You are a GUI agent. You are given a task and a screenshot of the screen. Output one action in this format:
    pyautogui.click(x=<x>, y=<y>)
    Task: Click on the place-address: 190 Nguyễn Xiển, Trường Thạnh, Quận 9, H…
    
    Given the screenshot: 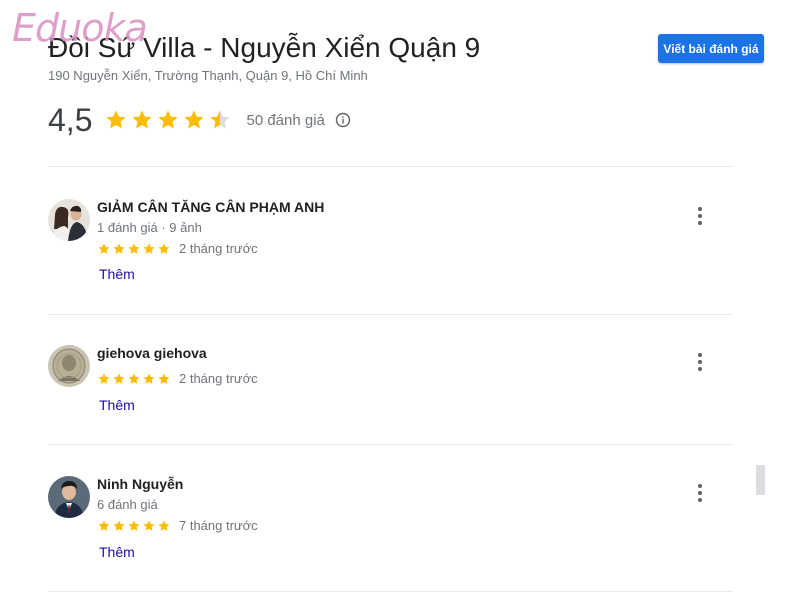 What is the action you would take?
    pyautogui.click(x=208, y=75)
    